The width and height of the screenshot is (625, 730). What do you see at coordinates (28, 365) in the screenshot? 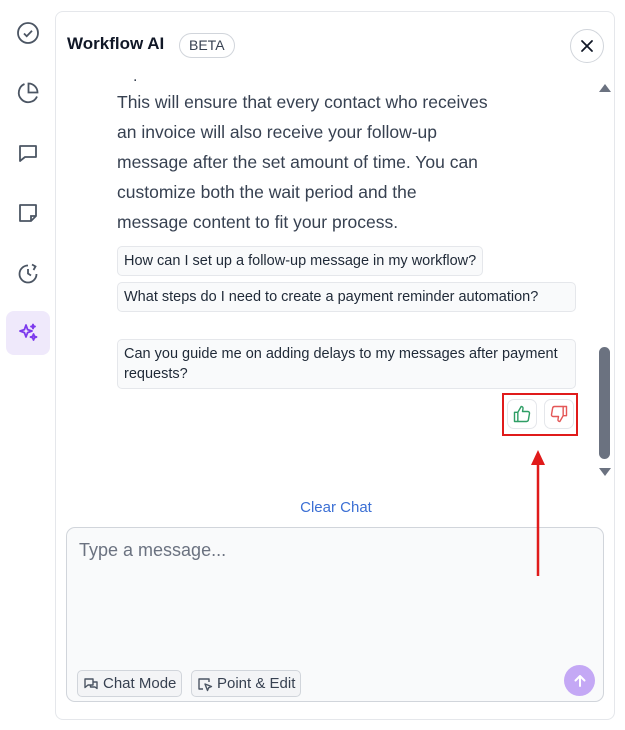
I see `left-rail` at bounding box center [28, 365].